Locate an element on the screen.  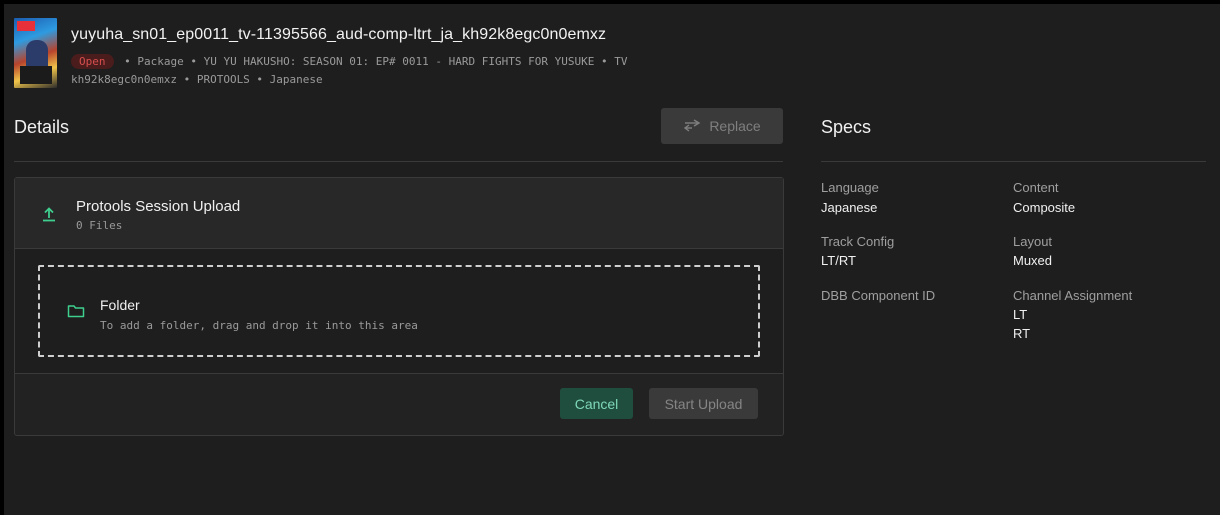
spec-label-track-config: Track Config is located at coordinates (858, 241).